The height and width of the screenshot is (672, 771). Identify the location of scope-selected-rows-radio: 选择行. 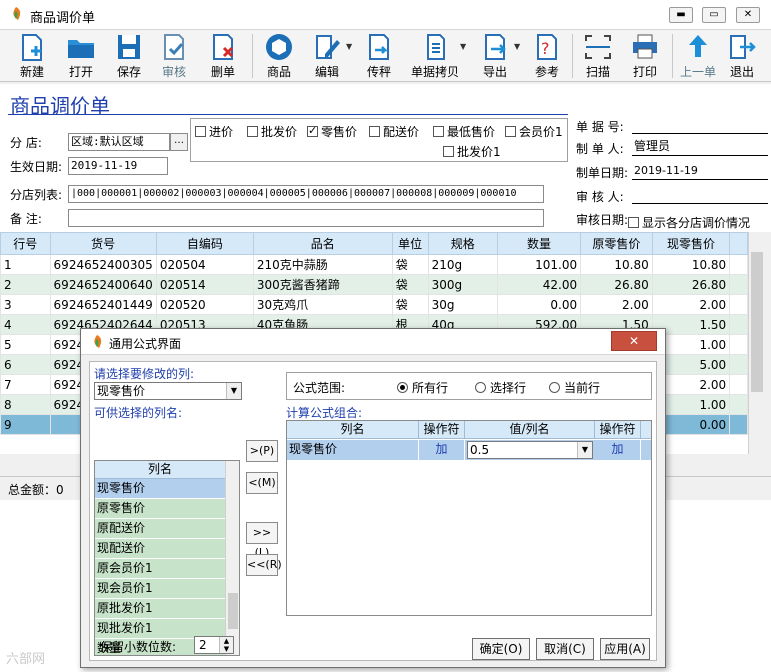
(500, 387).